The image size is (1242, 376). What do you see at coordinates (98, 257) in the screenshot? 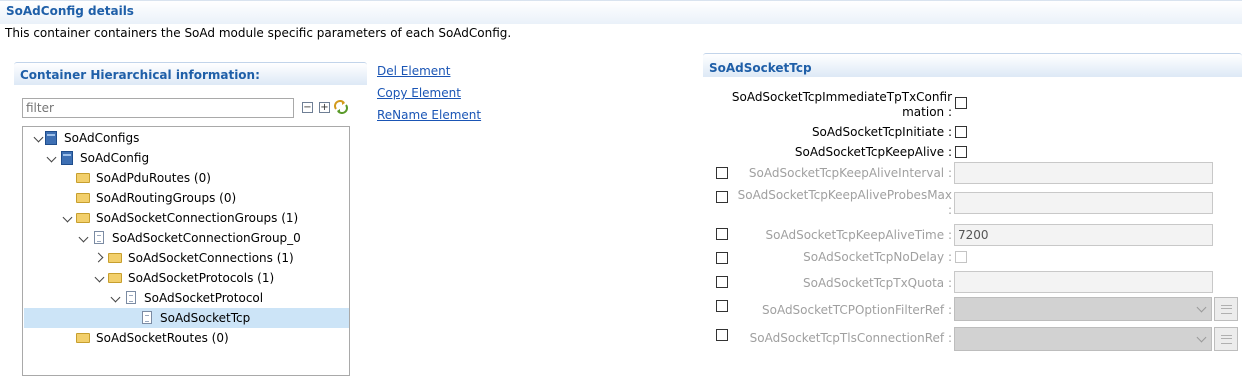
I see `chevron-right-icon` at bounding box center [98, 257].